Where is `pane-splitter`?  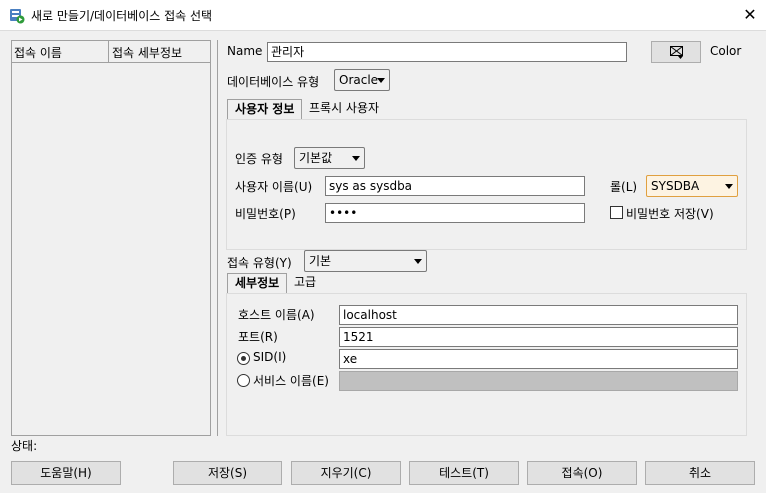
pane-splitter is located at coordinates (217, 238).